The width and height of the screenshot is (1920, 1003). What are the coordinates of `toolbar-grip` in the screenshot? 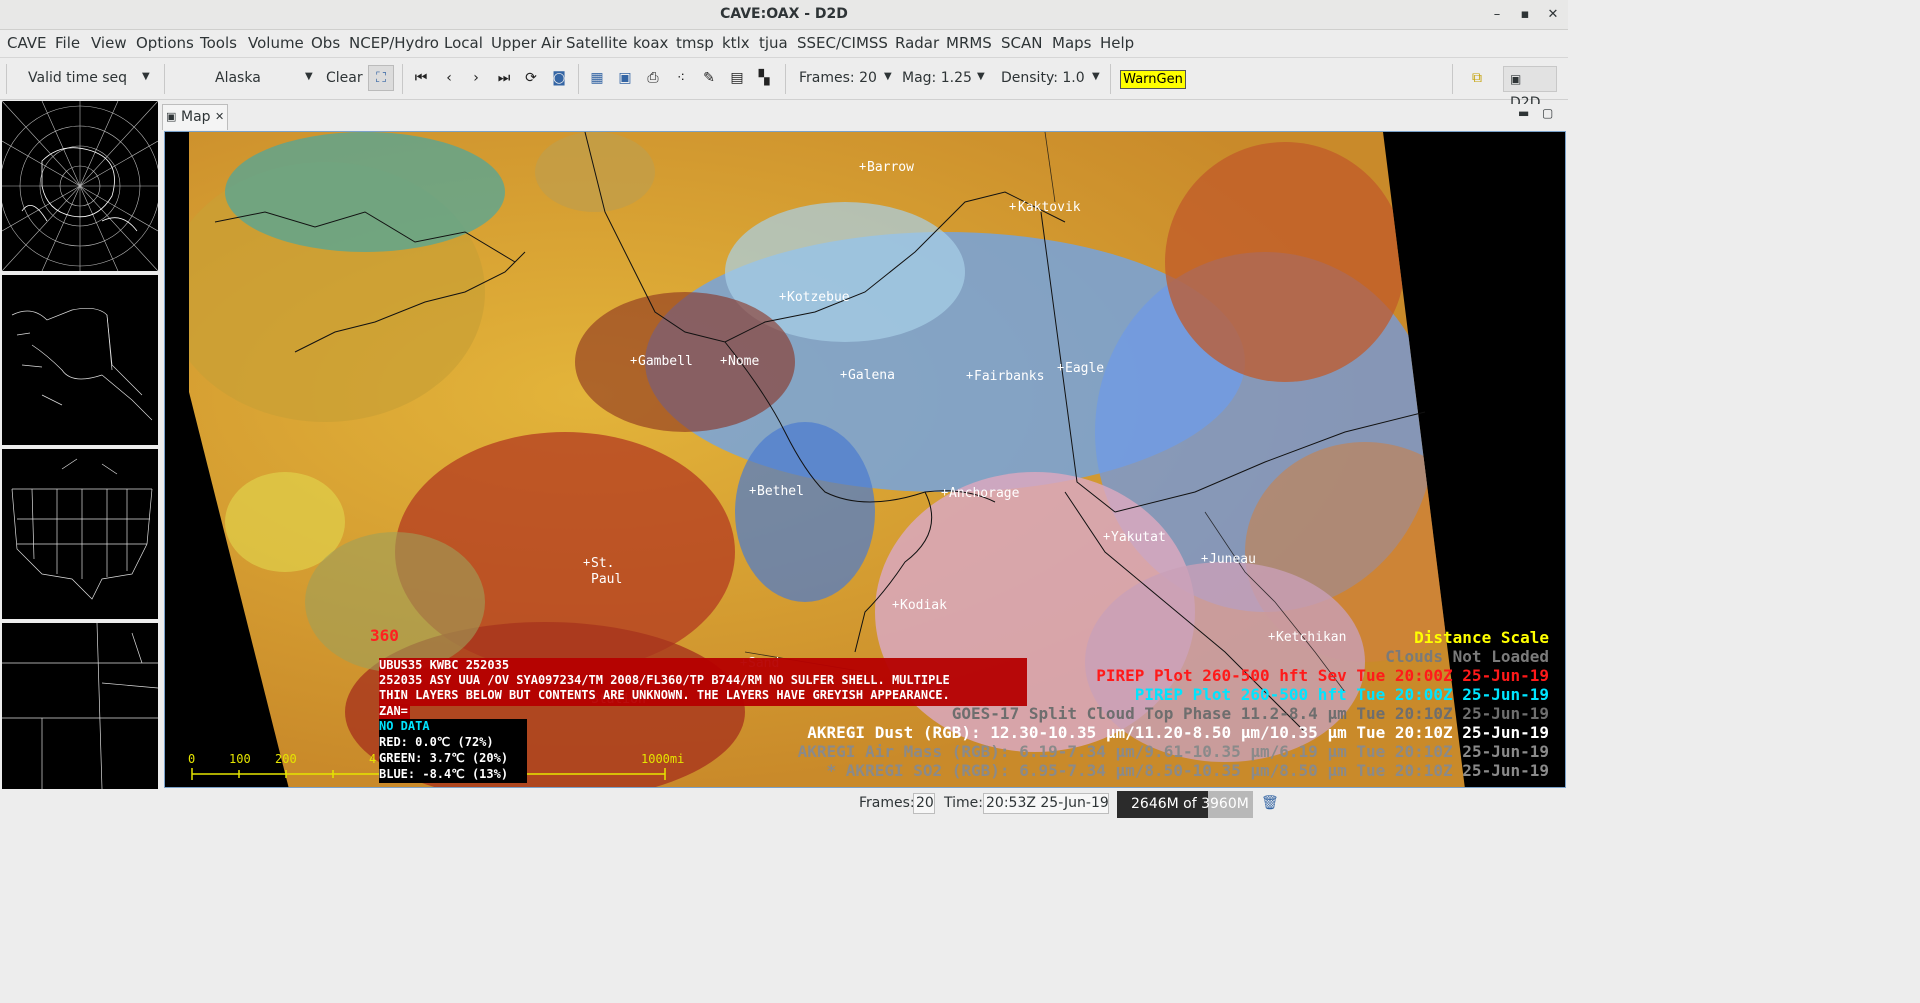 It's located at (6, 79).